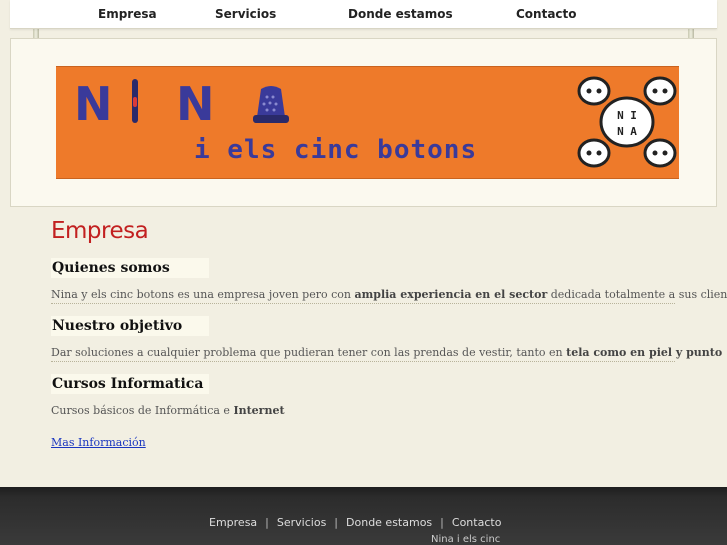  What do you see at coordinates (100, 231) in the screenshot?
I see `page-title: Empresa` at bounding box center [100, 231].